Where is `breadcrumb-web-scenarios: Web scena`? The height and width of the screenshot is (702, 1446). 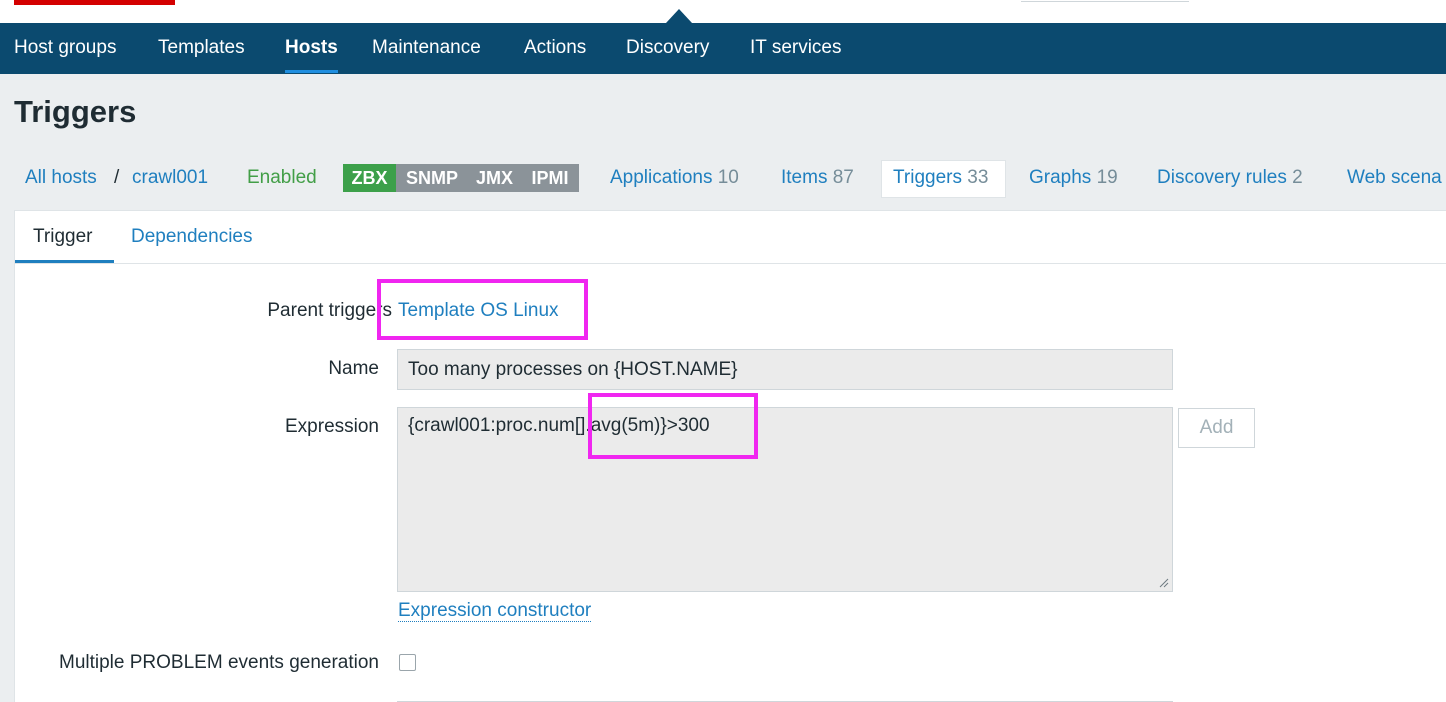 breadcrumb-web-scenarios: Web scena is located at coordinates (1394, 178).